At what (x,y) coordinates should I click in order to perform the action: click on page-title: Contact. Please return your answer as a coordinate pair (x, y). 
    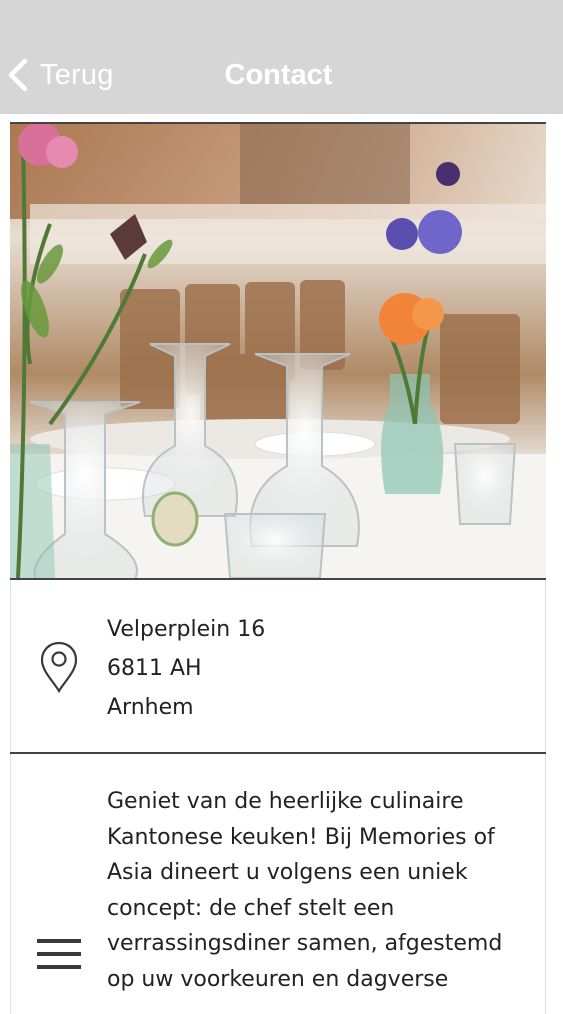
    Looking at the image, I should click on (278, 75).